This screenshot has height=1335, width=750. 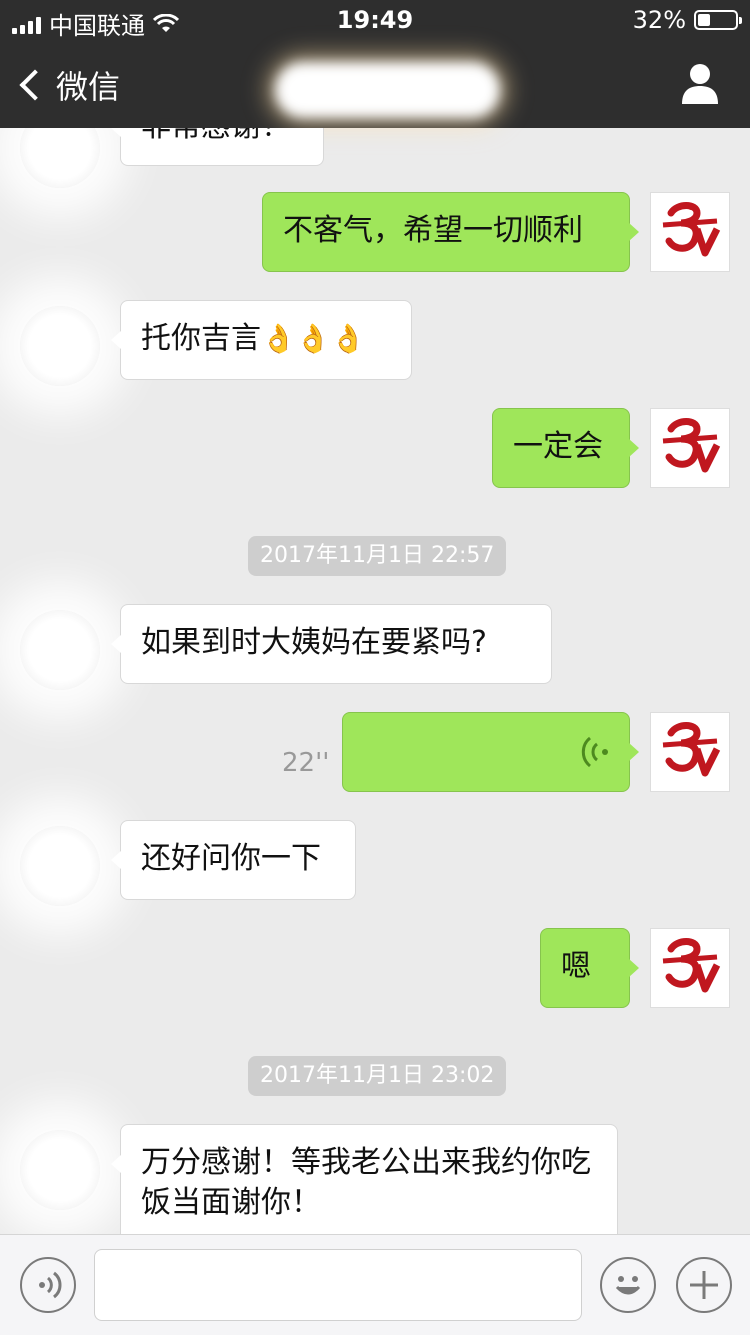 I want to click on voice-input-button, so click(x=48, y=1285).